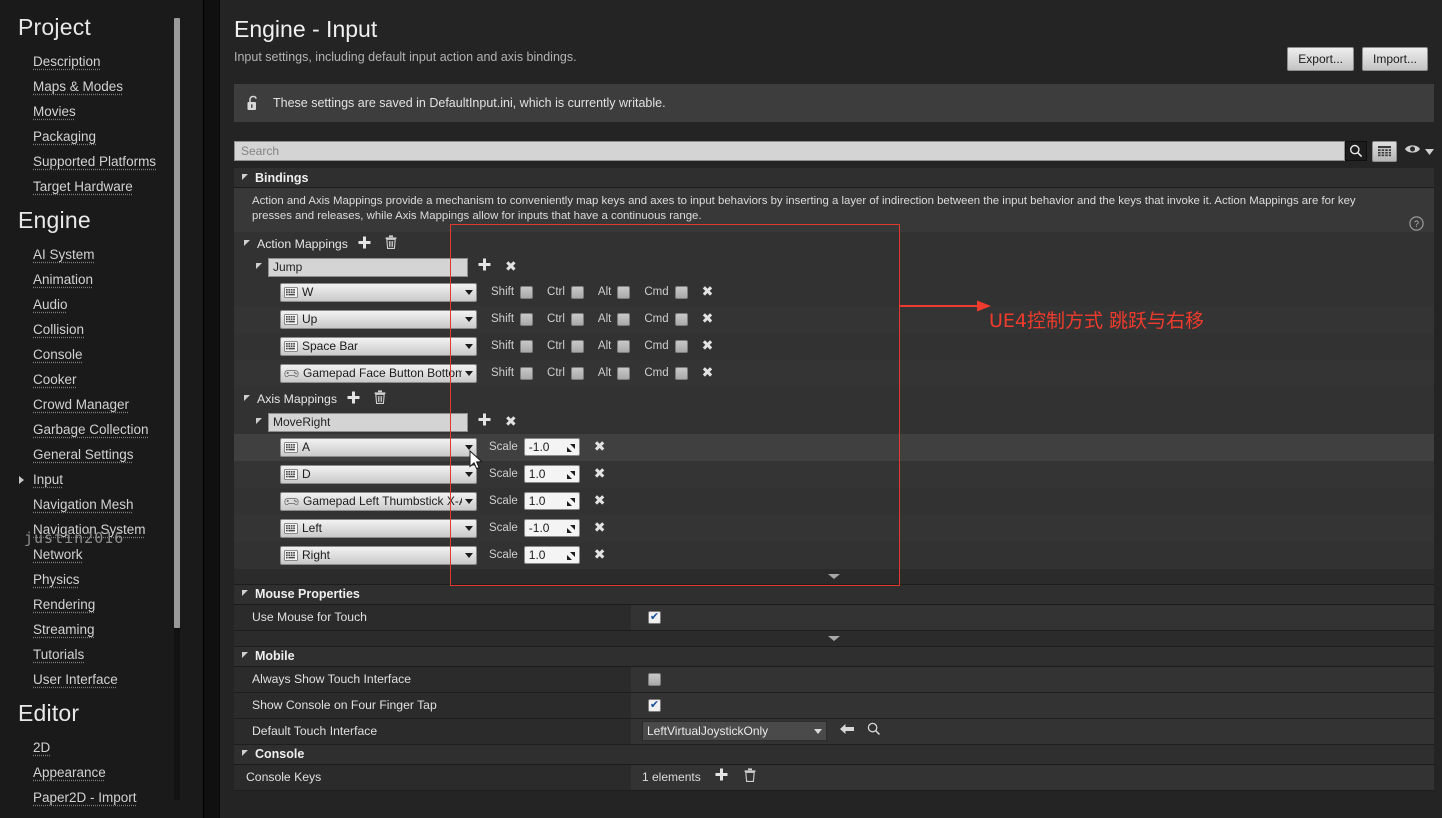  What do you see at coordinates (364, 244) in the screenshot?
I see `add-action-mapping-icon` at bounding box center [364, 244].